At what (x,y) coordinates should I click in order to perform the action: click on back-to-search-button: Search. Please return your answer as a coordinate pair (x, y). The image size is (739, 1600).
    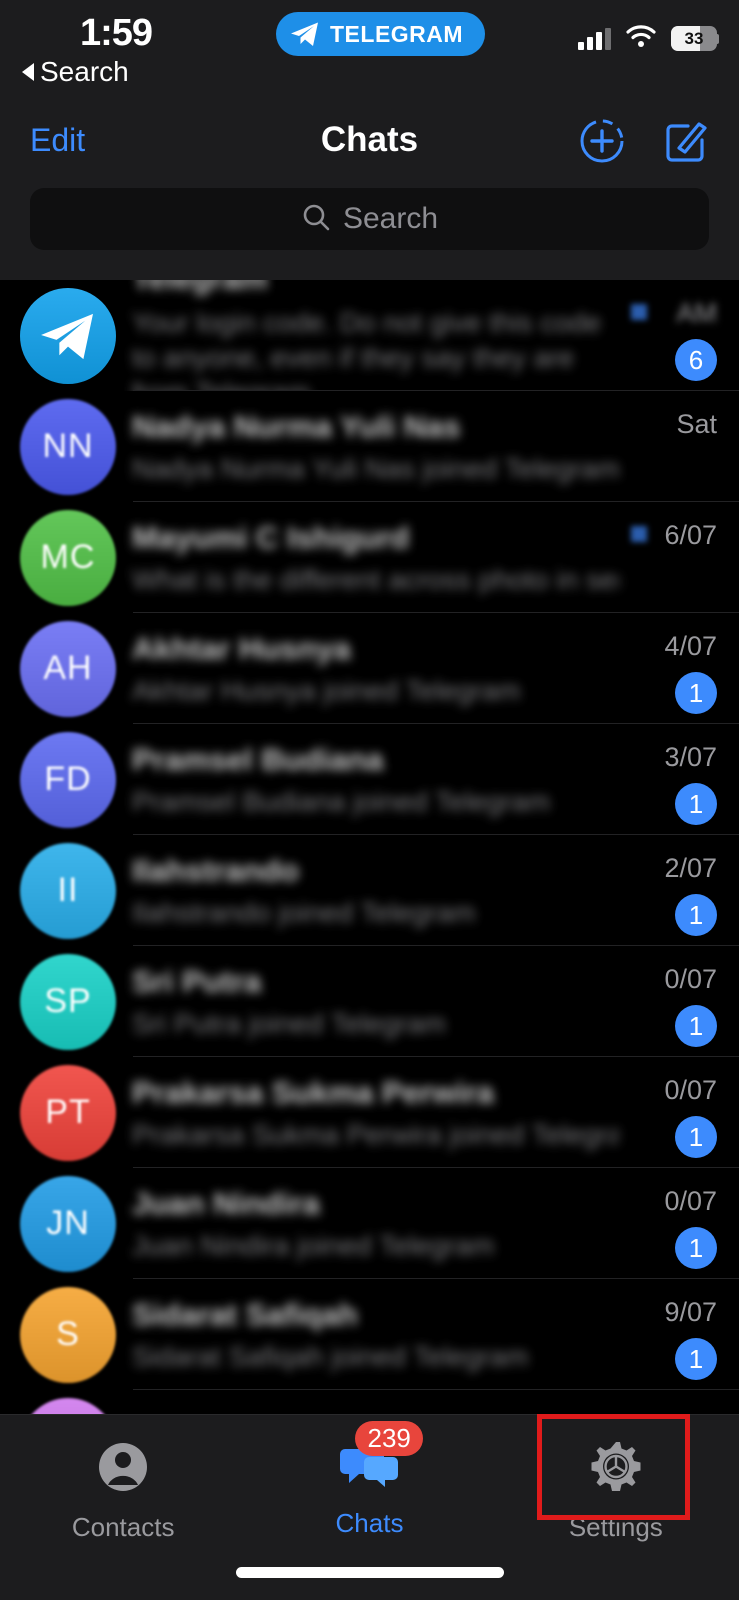
    Looking at the image, I should click on (75, 72).